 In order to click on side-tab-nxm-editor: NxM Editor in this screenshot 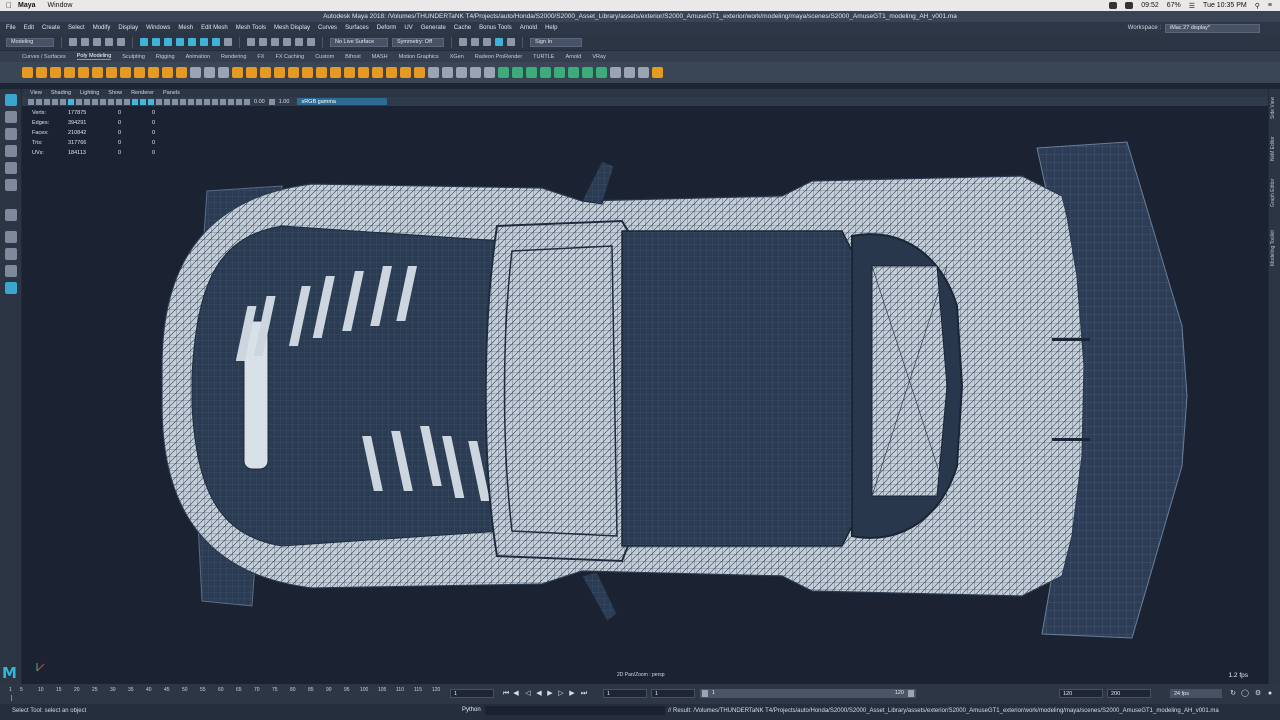, I will do `click(1273, 148)`.